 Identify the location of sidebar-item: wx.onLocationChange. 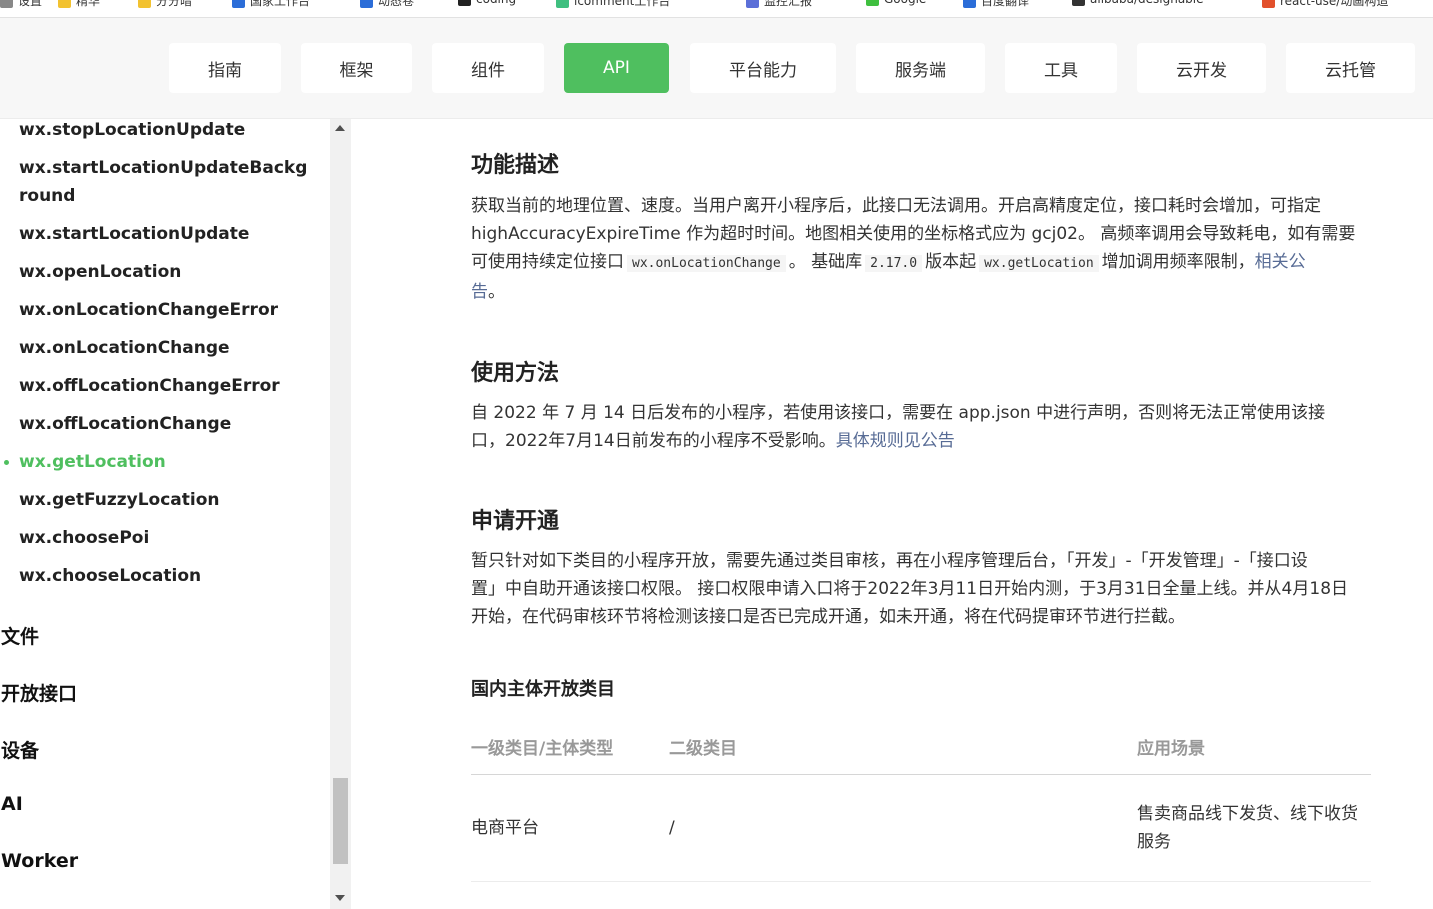
(164, 348).